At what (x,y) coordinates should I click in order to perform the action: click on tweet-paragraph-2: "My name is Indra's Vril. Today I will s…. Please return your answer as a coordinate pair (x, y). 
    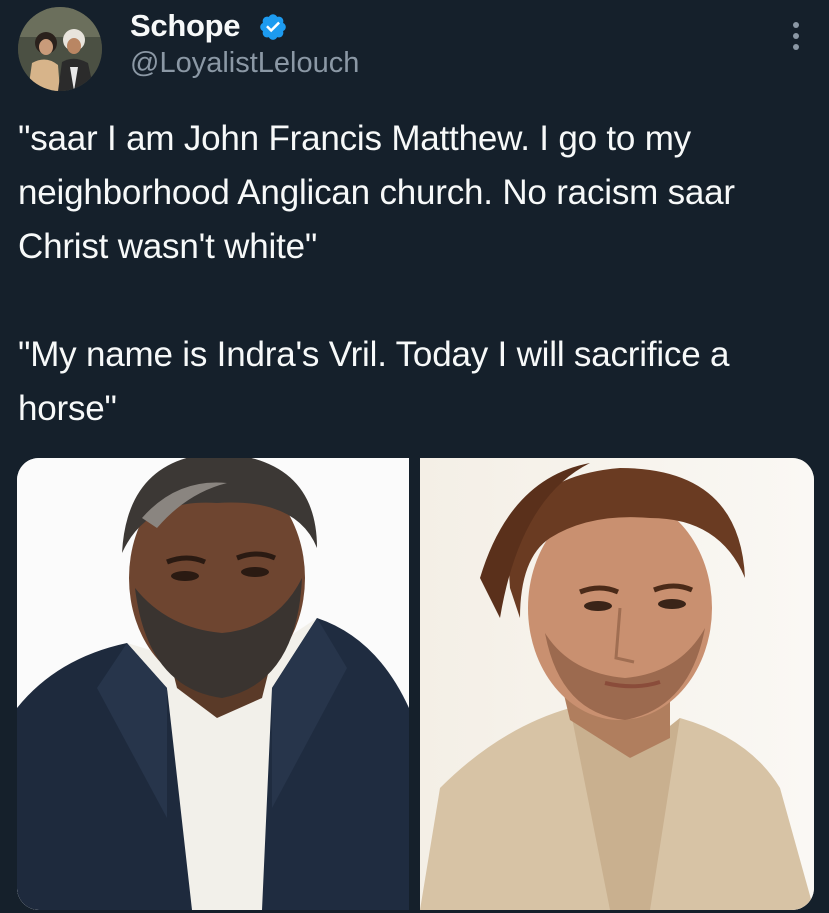
    Looking at the image, I should click on (374, 381).